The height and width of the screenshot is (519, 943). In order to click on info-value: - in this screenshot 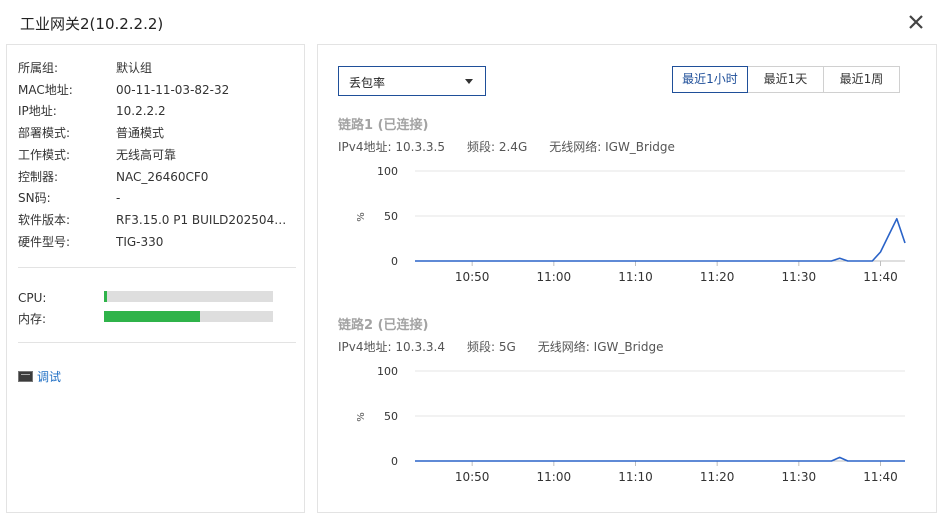, I will do `click(118, 198)`.